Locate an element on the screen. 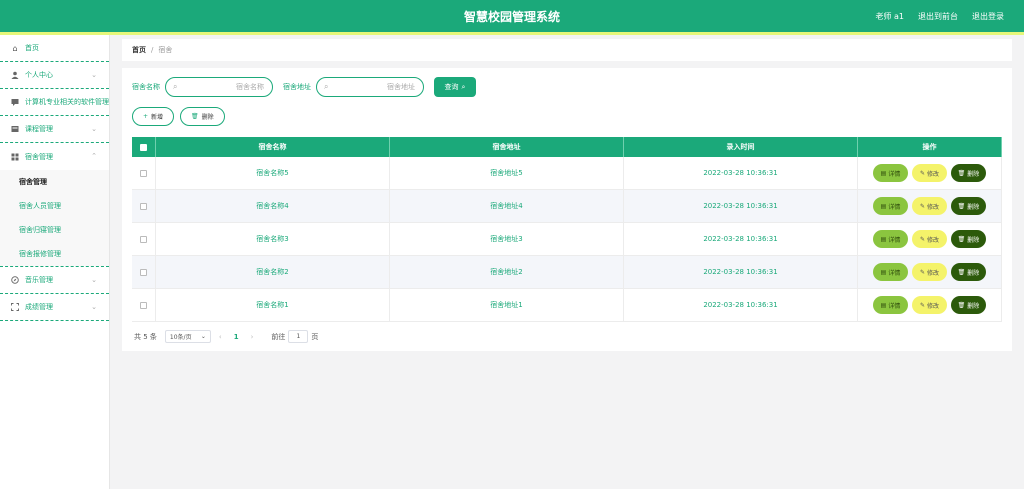 This screenshot has height=489, width=1024. page-number: 1 is located at coordinates (236, 337).